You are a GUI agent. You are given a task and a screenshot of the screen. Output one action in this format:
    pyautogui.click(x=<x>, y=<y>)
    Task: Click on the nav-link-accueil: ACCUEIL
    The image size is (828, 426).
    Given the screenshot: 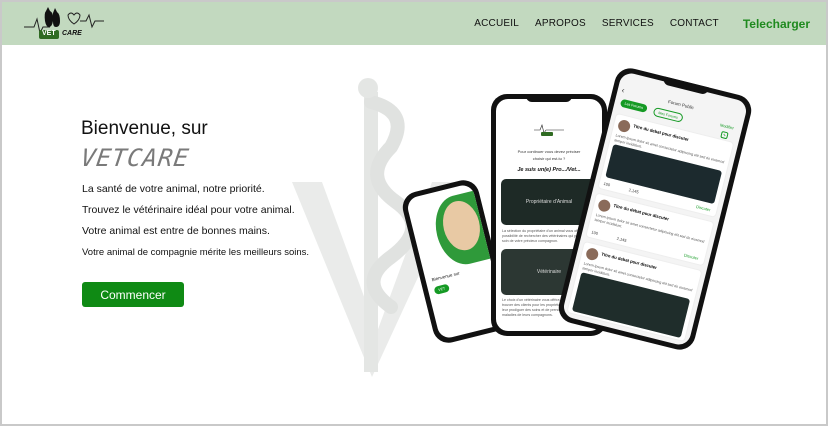 What is the action you would take?
    pyautogui.click(x=496, y=23)
    